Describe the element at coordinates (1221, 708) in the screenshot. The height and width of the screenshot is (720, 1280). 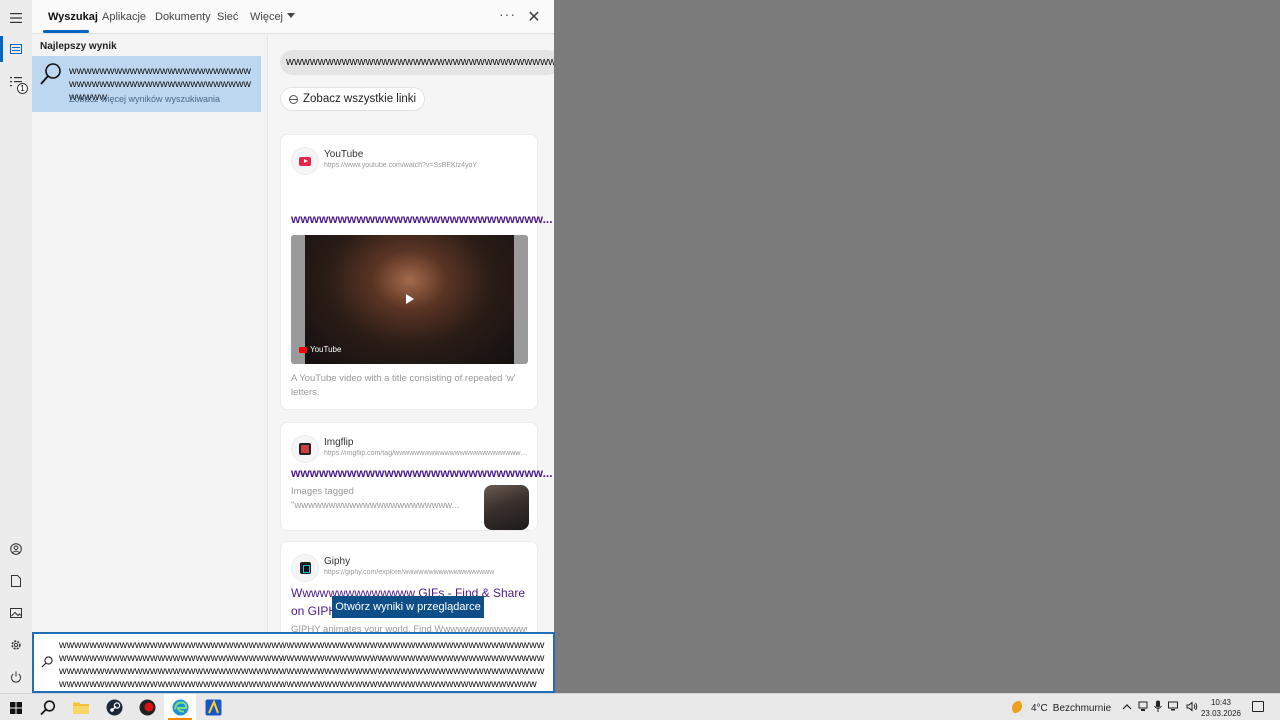
I see `clock: 10:43 23.03.2026` at that location.